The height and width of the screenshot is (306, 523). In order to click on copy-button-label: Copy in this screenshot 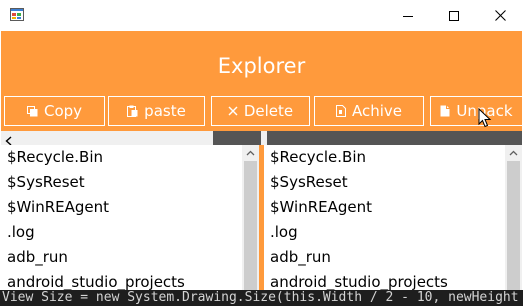, I will do `click(63, 111)`.